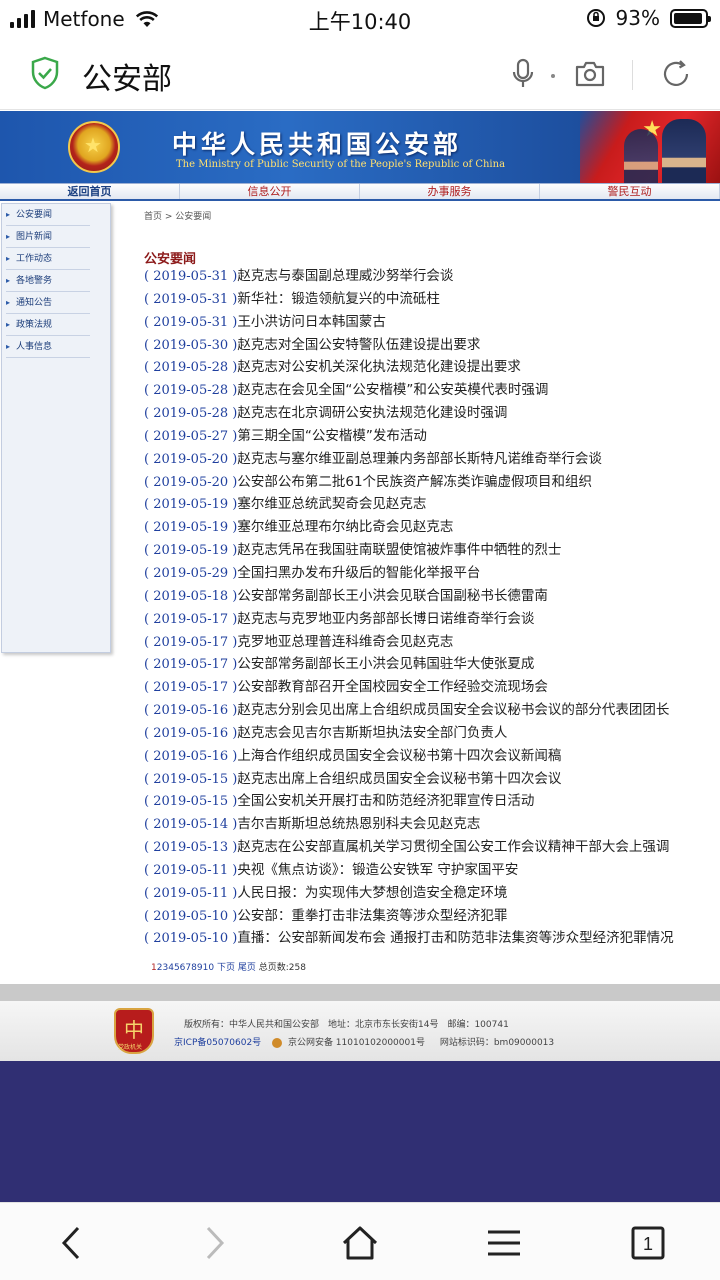 This screenshot has width=720, height=1280. I want to click on footer-divider, so click(360, 992).